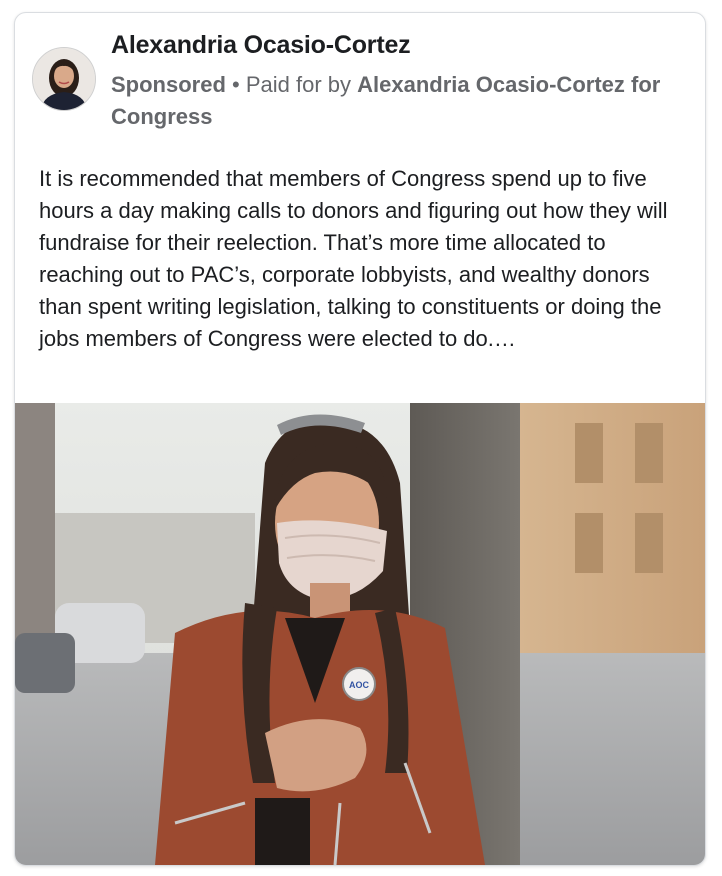 The width and height of the screenshot is (722, 876). I want to click on sponsored-label: Sponsored, so click(168, 84).